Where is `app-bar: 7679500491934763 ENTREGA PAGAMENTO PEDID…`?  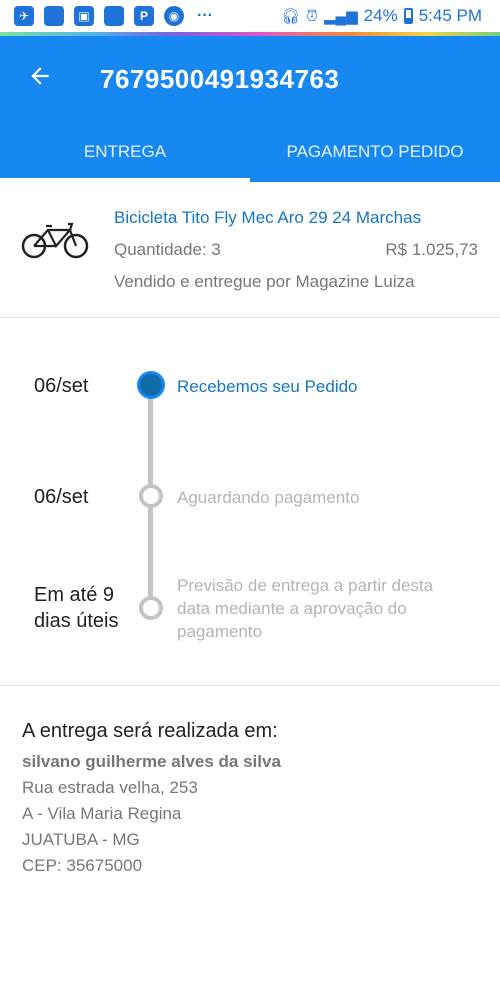
app-bar: 7679500491934763 ENTREGA PAGAMENTO PEDID… is located at coordinates (250, 109).